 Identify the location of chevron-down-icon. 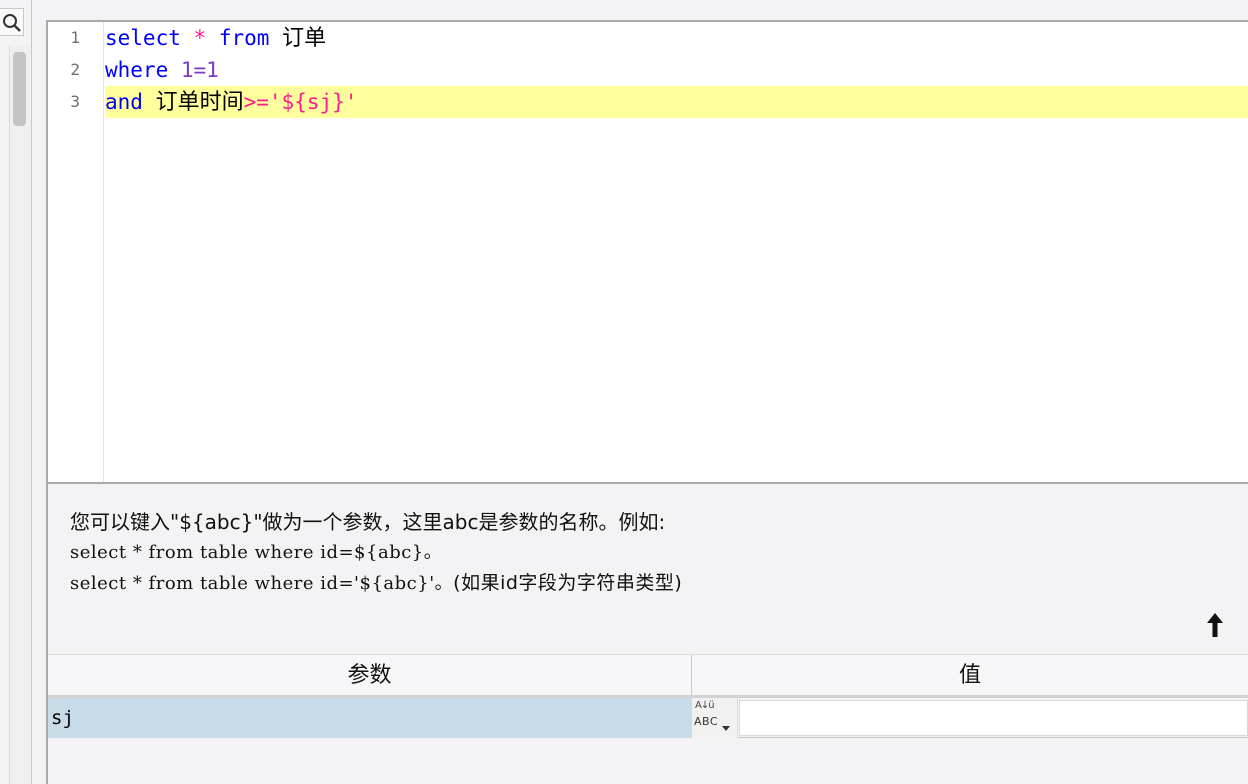
(726, 728).